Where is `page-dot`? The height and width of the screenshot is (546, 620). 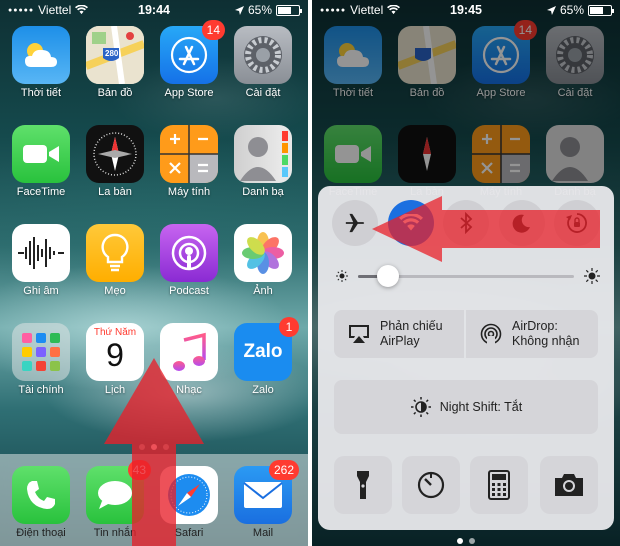 page-dot is located at coordinates (472, 541).